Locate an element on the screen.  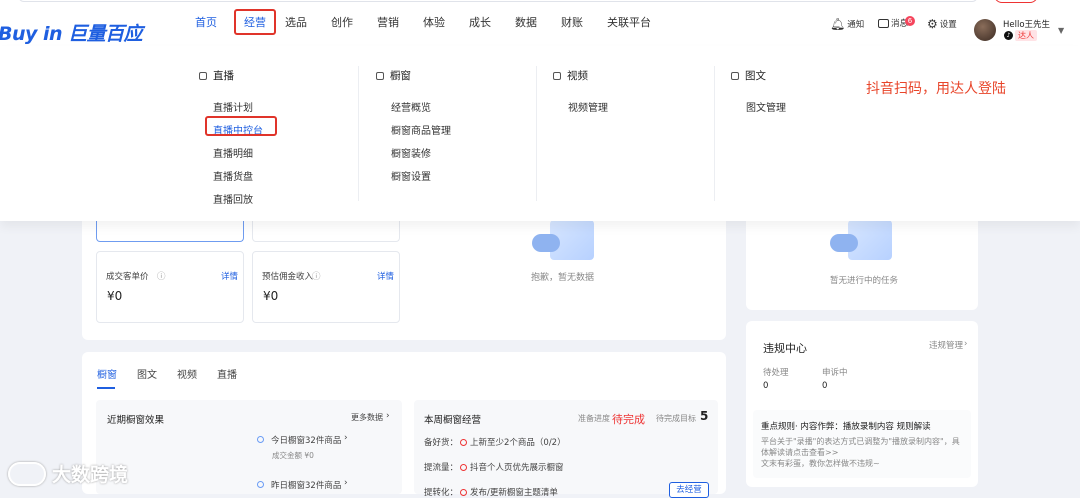
user-role: ♪ 达人 is located at coordinates (1020, 35).